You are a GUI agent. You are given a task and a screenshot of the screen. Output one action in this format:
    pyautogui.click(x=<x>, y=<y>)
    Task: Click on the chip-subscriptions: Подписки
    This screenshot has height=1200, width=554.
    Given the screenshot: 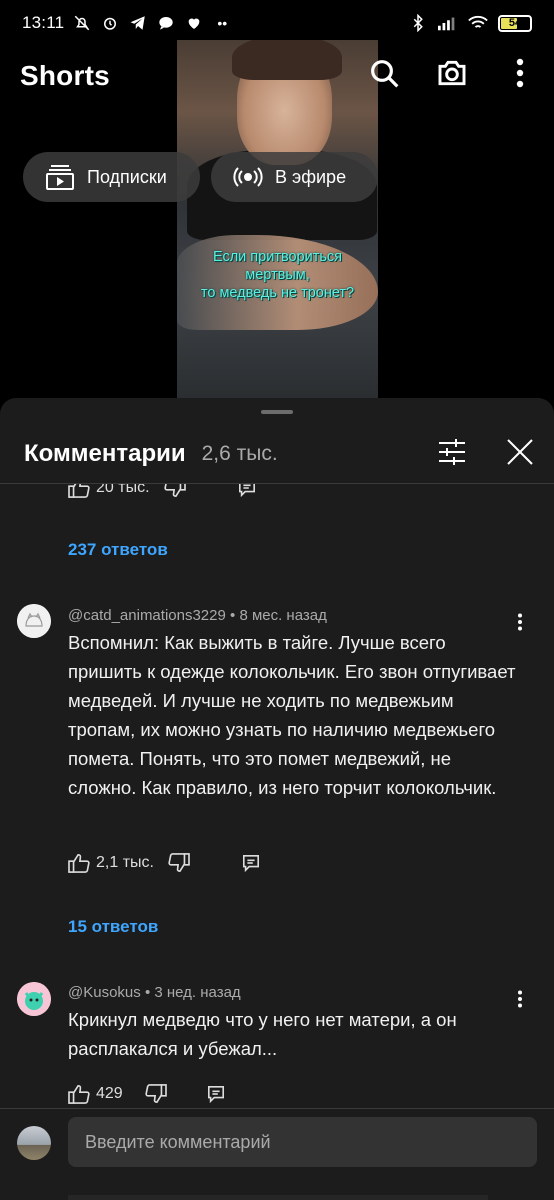 What is the action you would take?
    pyautogui.click(x=111, y=177)
    